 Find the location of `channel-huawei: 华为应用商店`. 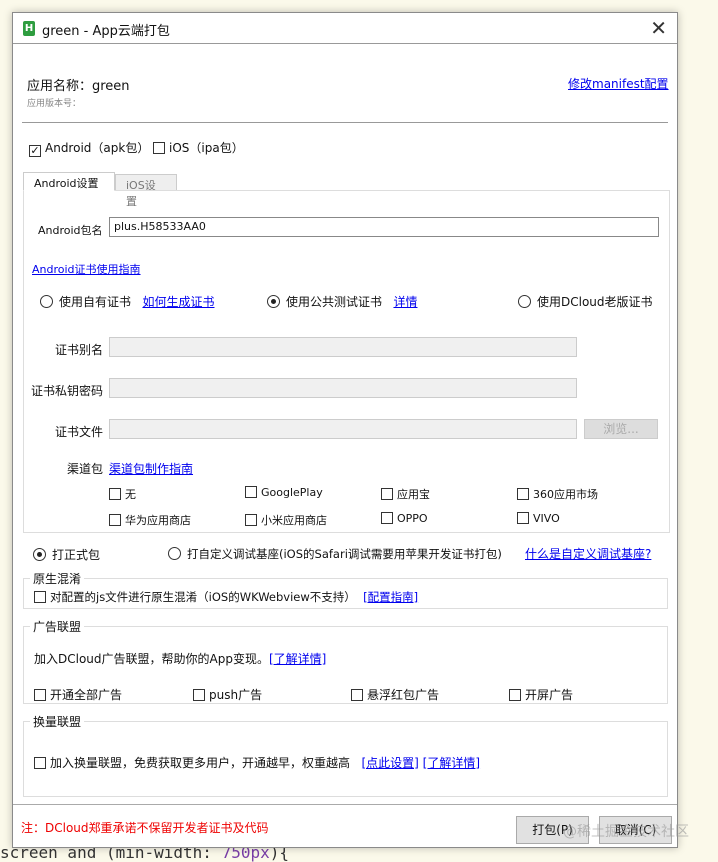

channel-huawei: 华为应用商店 is located at coordinates (150, 520).